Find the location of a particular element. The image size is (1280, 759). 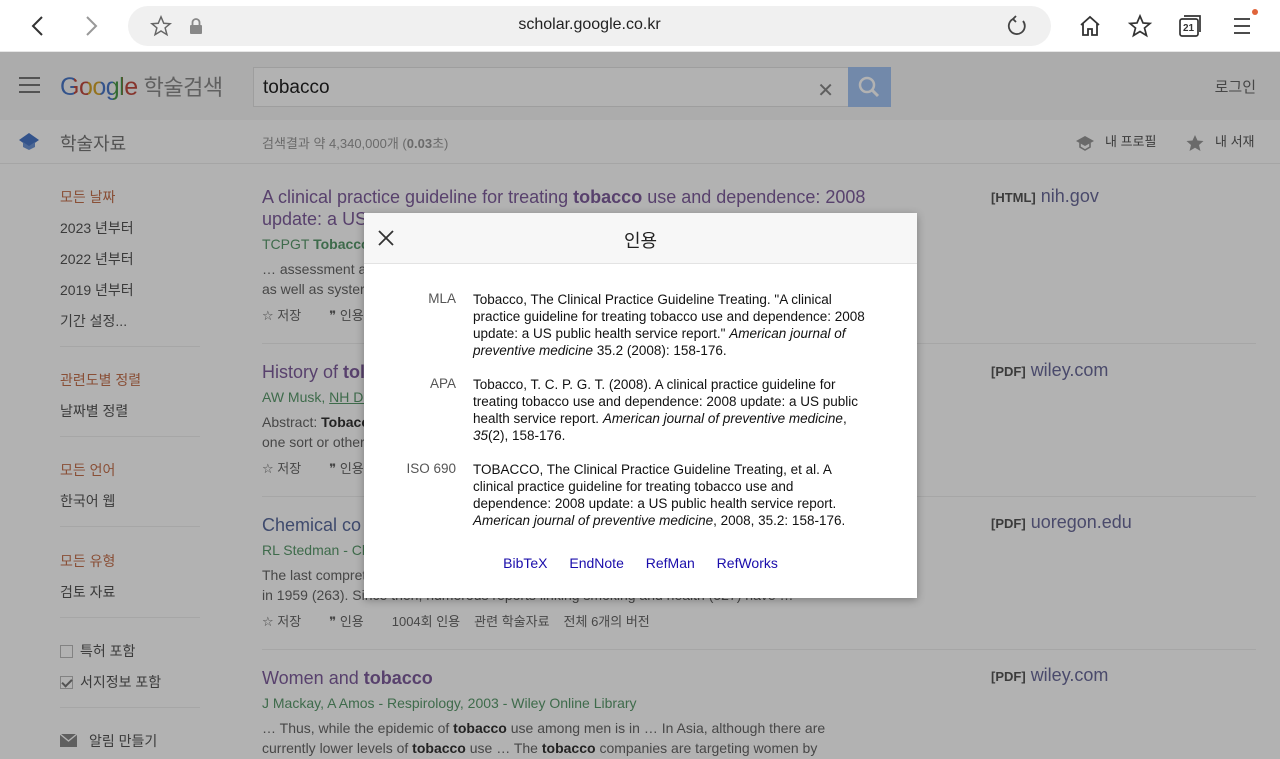

url-text: scholar.google.co.kr is located at coordinates (589, 24).